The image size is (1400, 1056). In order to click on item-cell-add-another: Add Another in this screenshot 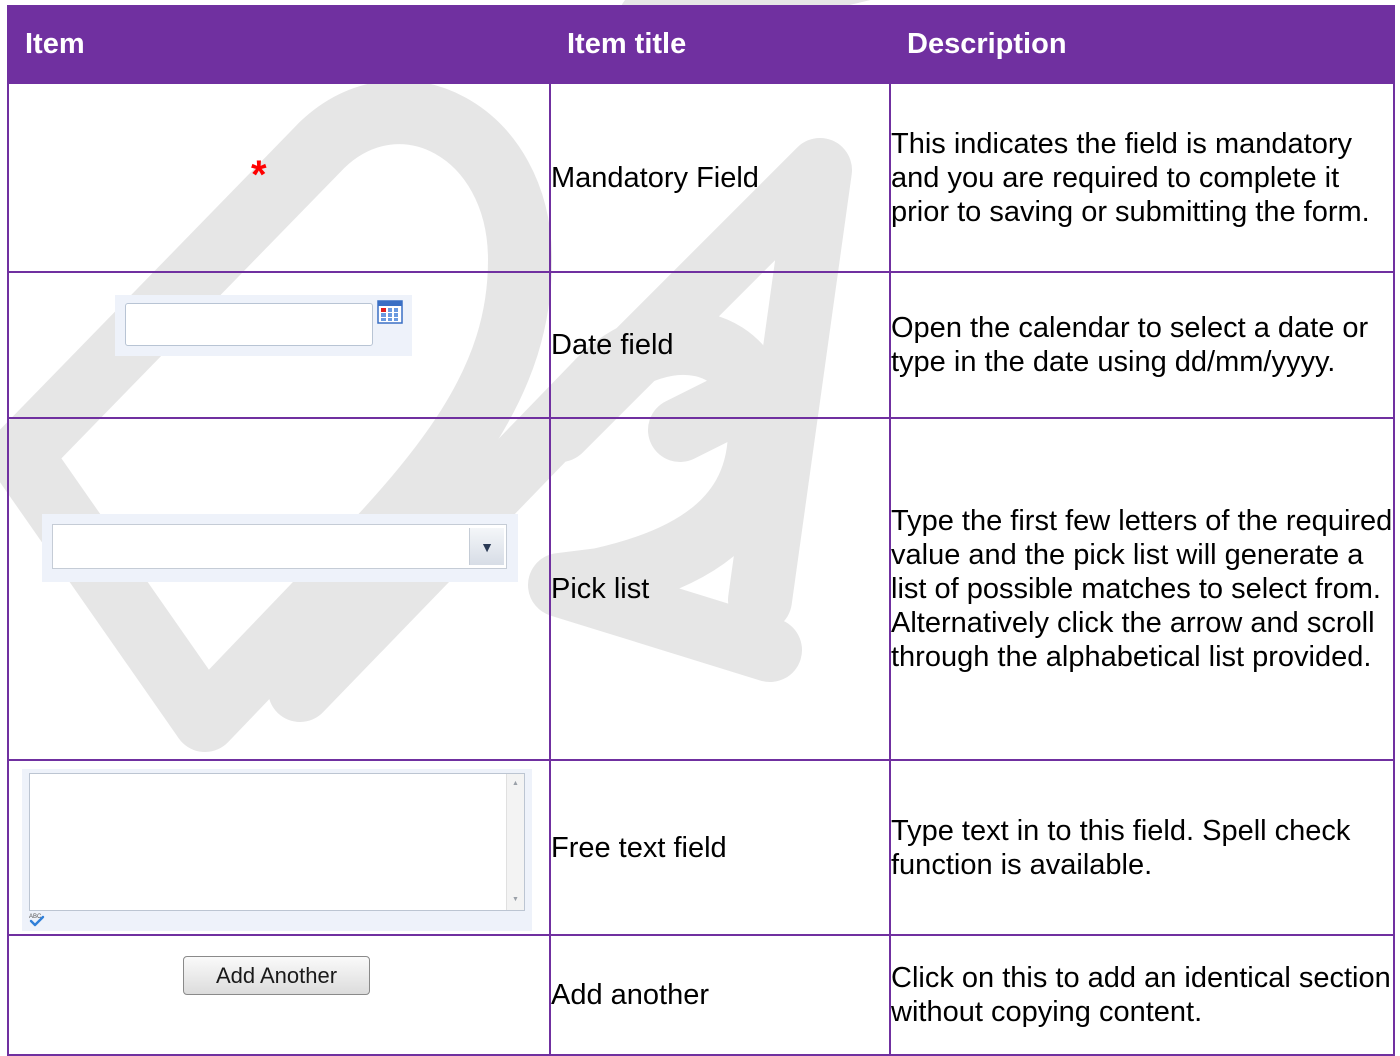, I will do `click(279, 995)`.